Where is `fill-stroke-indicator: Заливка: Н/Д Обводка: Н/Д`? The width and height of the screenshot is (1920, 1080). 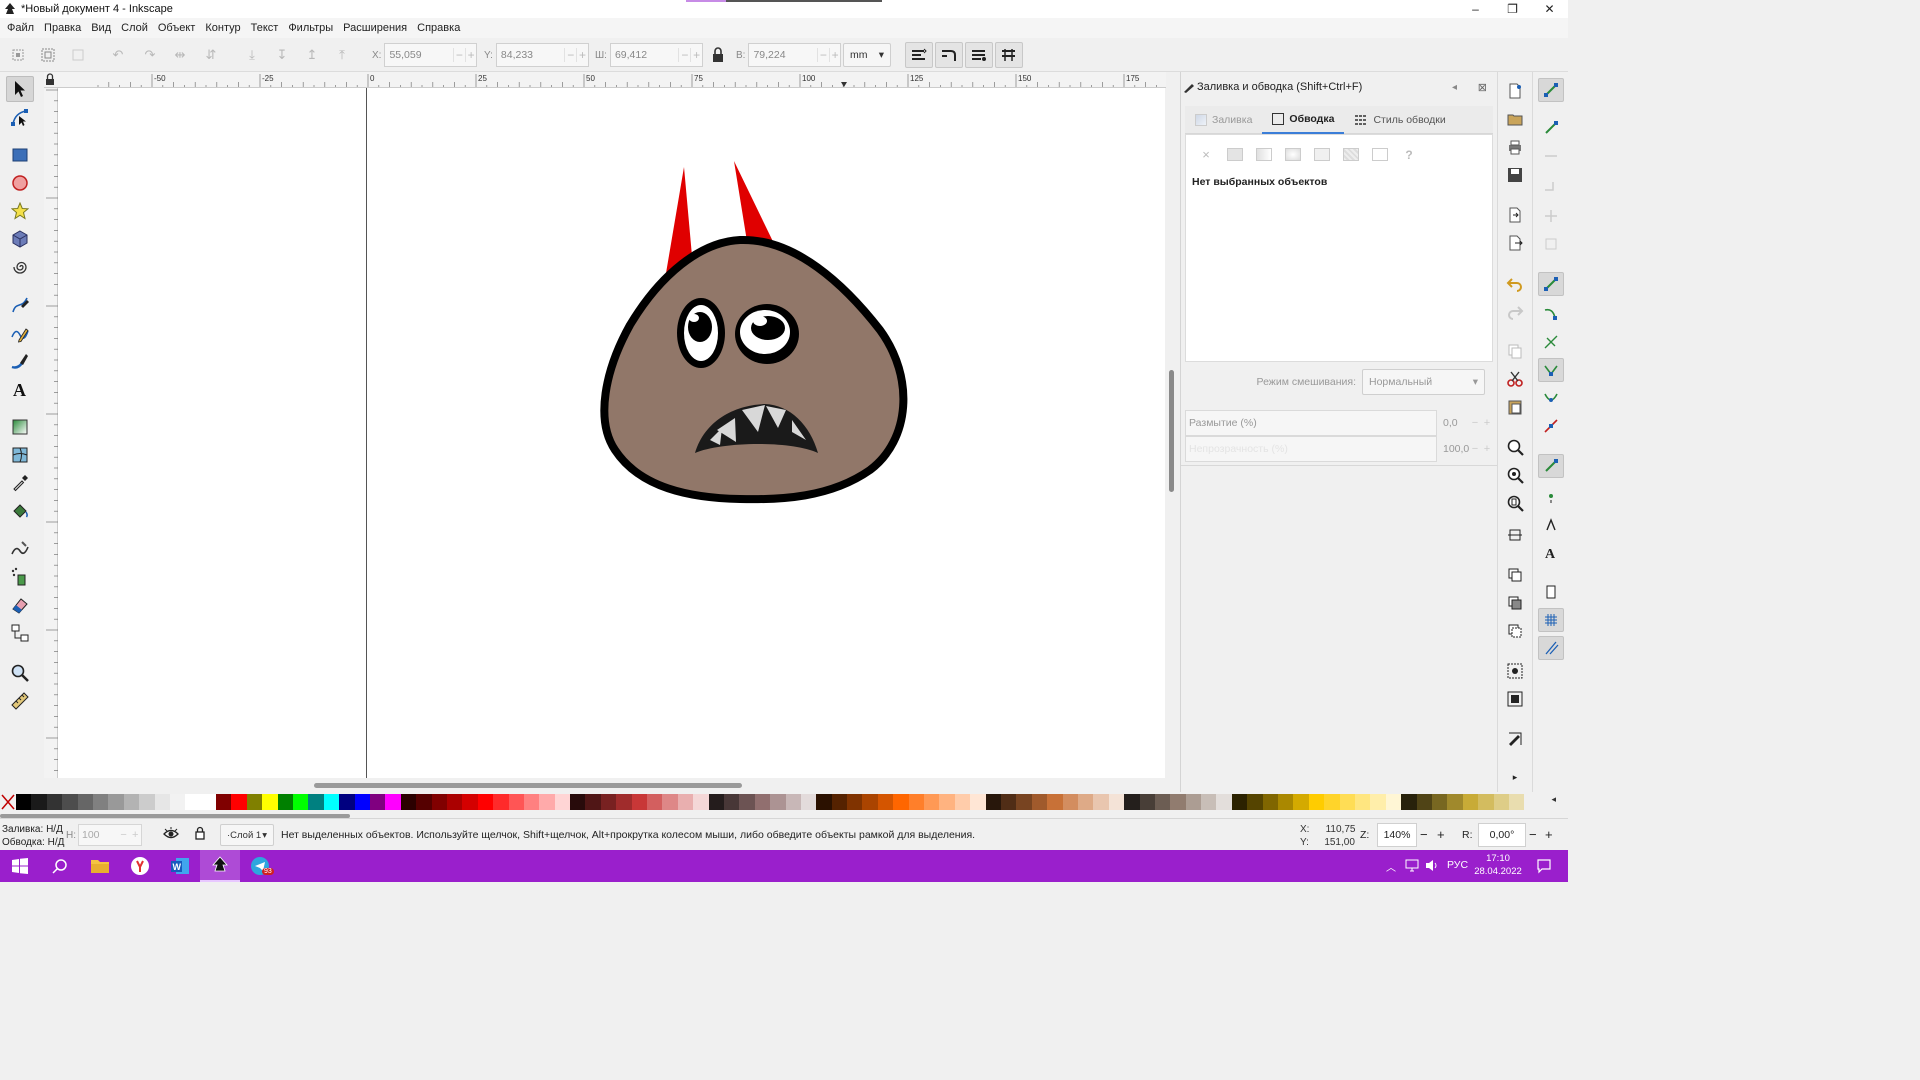
fill-stroke-indicator: Заливка: Н/Д Обводка: Н/Д is located at coordinates (33, 836).